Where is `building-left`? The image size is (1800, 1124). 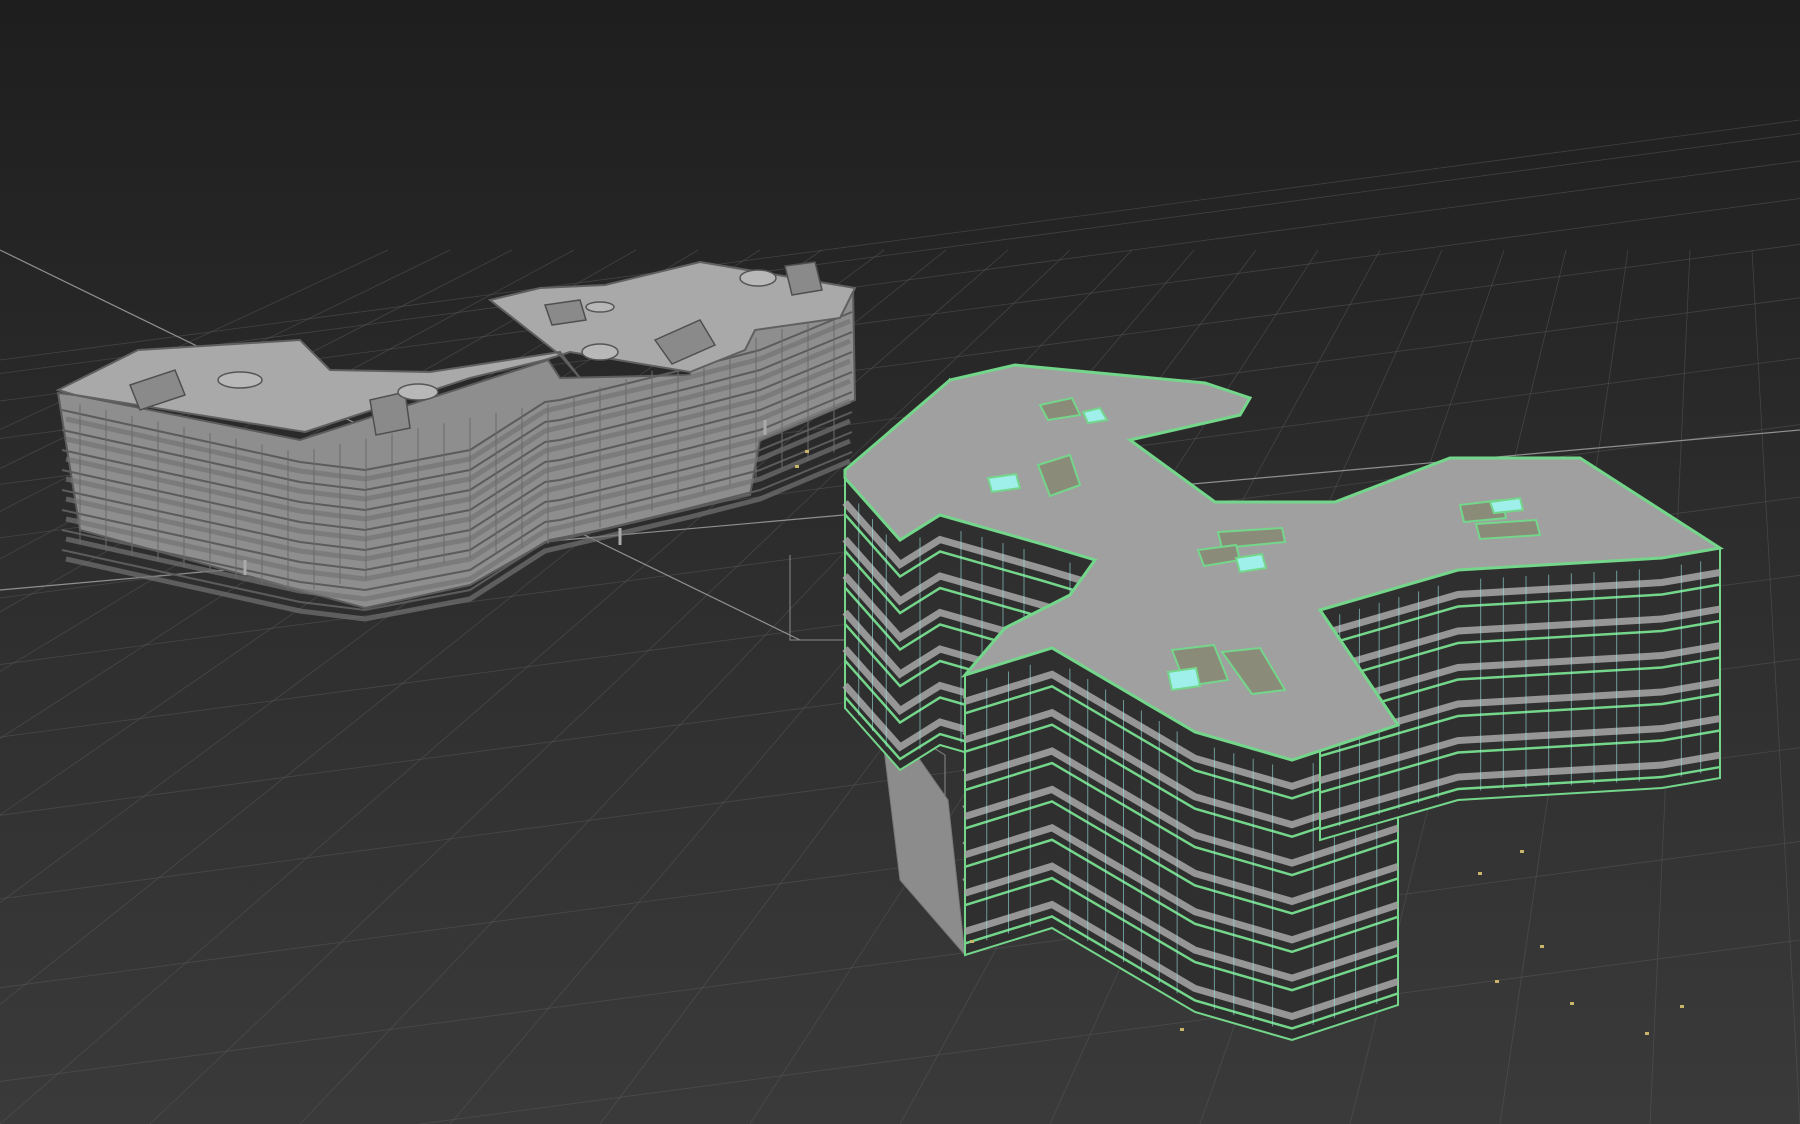
building-left is located at coordinates (456, 441).